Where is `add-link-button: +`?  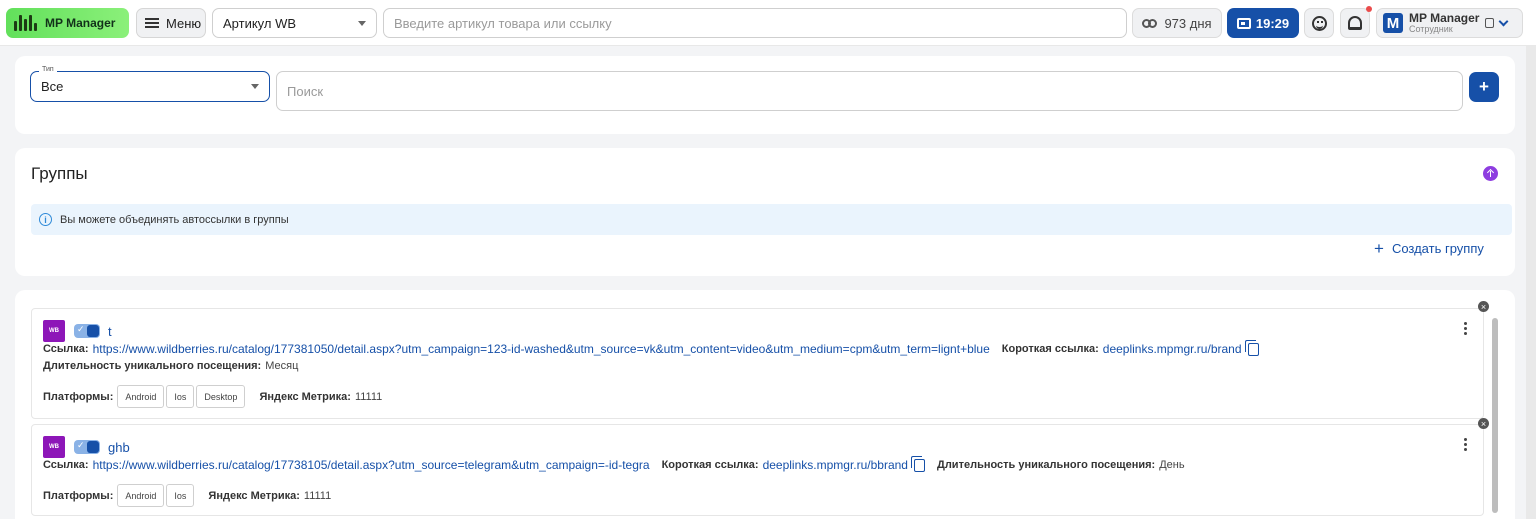
add-link-button: + is located at coordinates (1484, 87).